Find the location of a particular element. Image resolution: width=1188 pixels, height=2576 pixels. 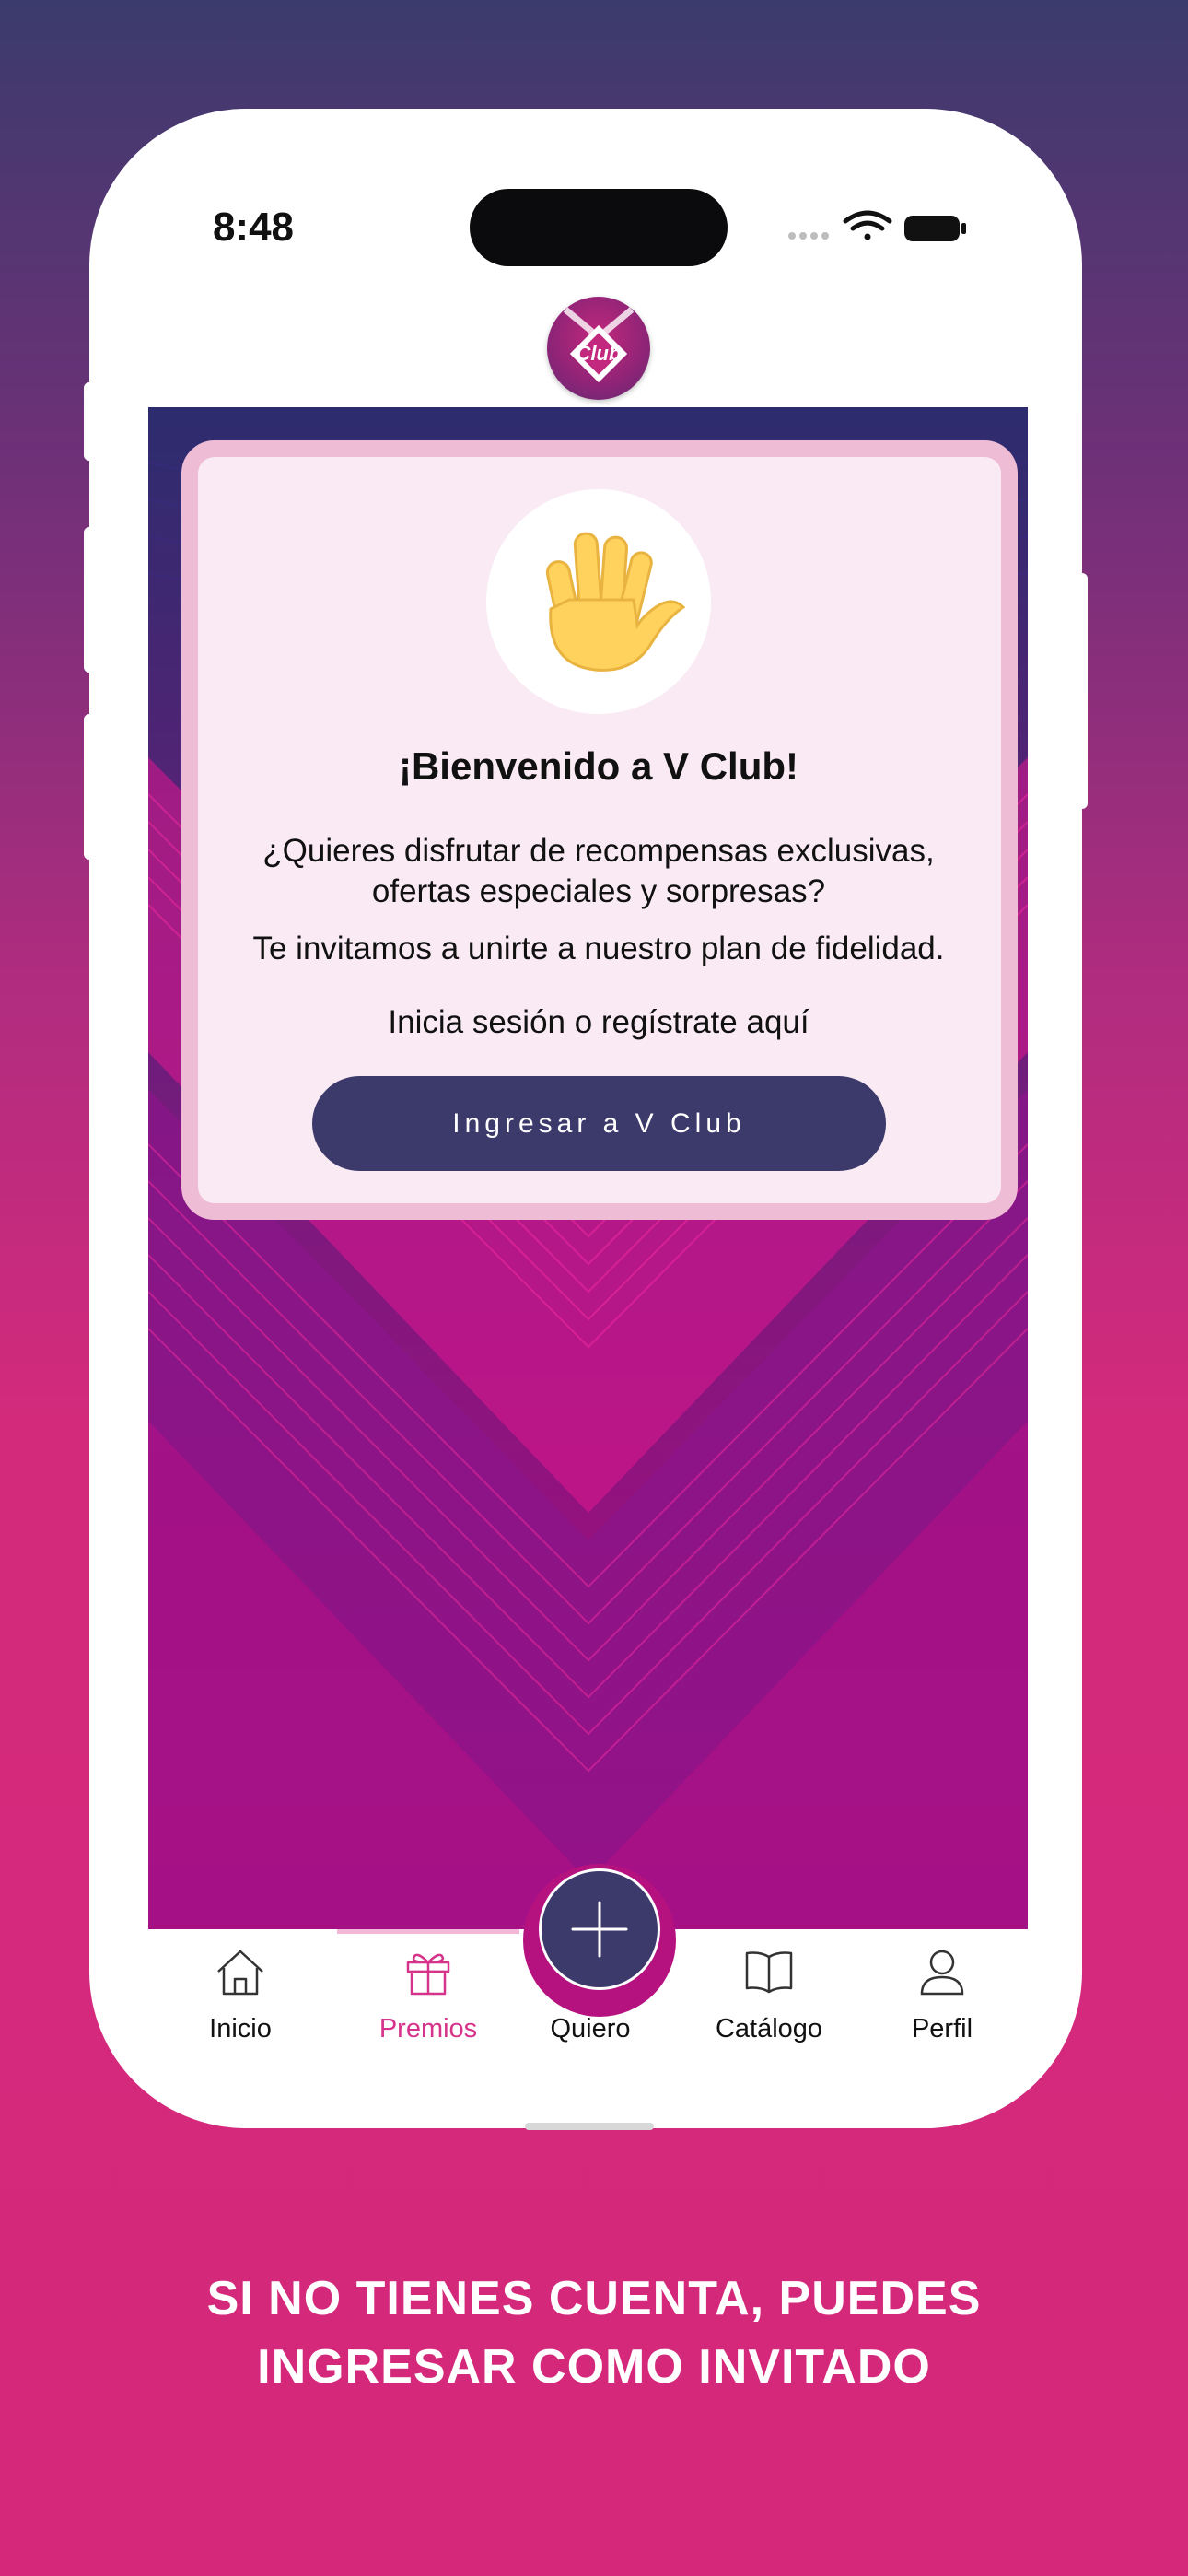

tab-perfil: Perfil is located at coordinates (942, 1998).